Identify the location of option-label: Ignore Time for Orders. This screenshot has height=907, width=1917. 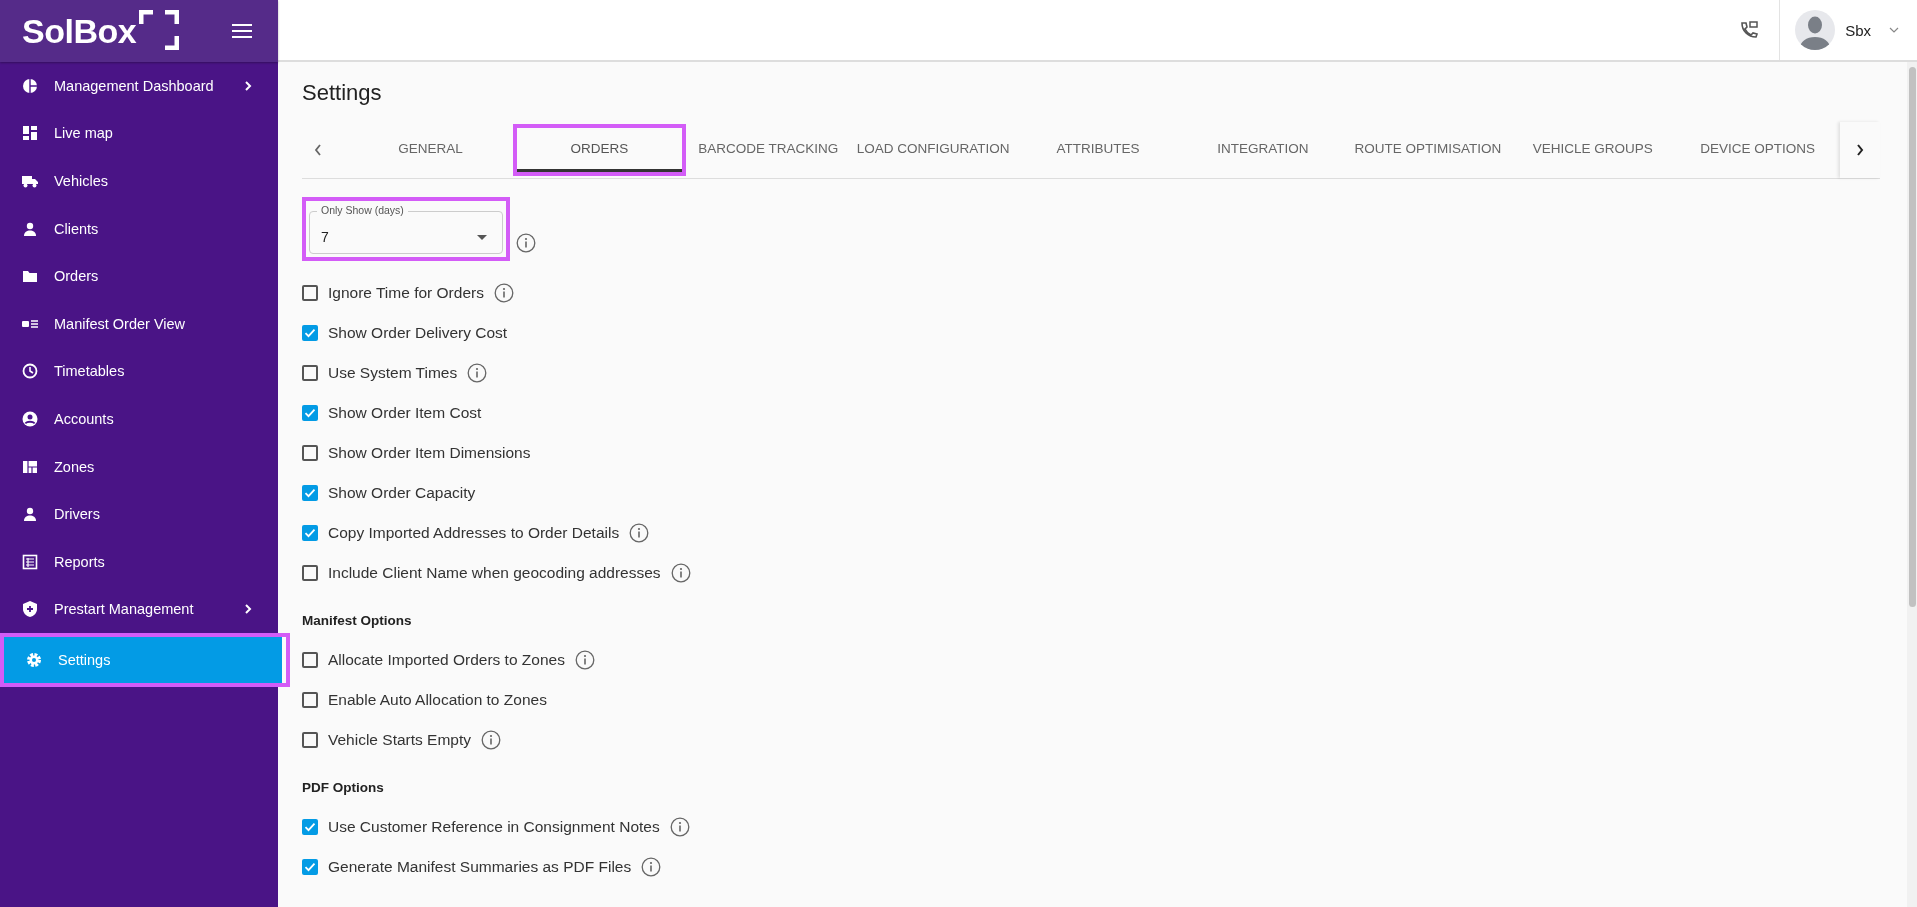
(406, 293).